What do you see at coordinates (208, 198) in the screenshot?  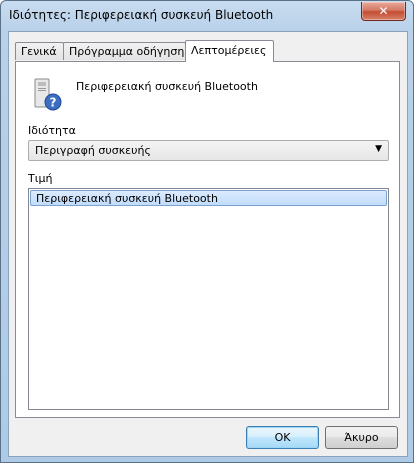 I see `list-item: Περιφερειακή συσκευή Bluetooth` at bounding box center [208, 198].